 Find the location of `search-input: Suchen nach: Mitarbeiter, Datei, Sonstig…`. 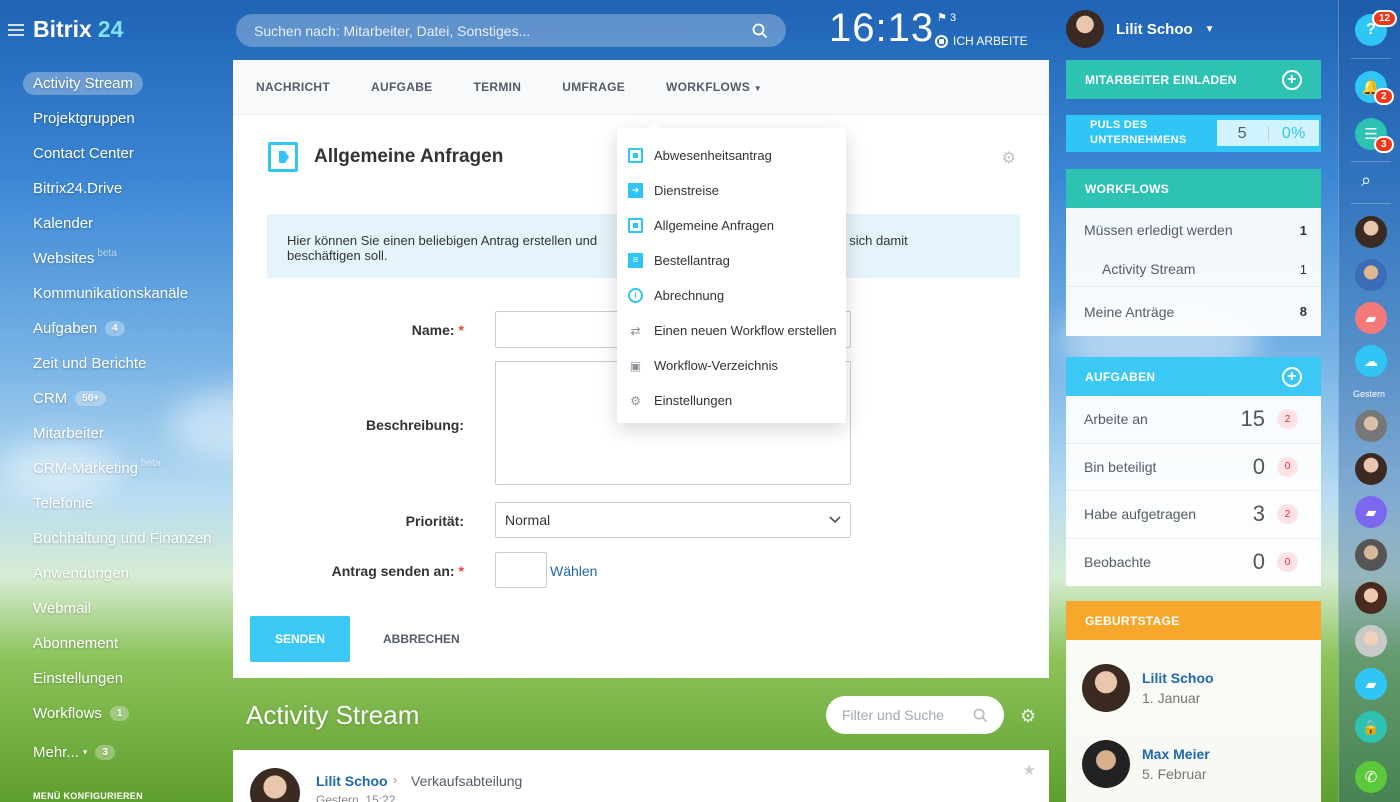

search-input: Suchen nach: Mitarbeiter, Datei, Sonstig… is located at coordinates (511, 30).